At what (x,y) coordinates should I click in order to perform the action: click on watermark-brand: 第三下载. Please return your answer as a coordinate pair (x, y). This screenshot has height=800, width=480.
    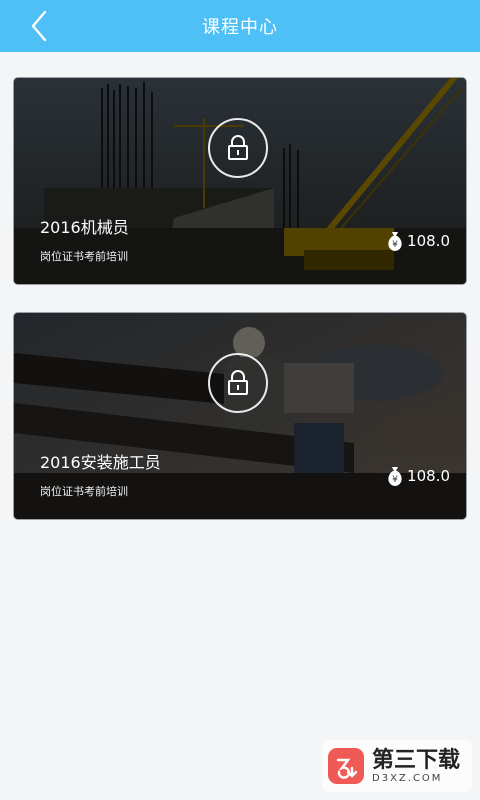
    Looking at the image, I should click on (416, 760).